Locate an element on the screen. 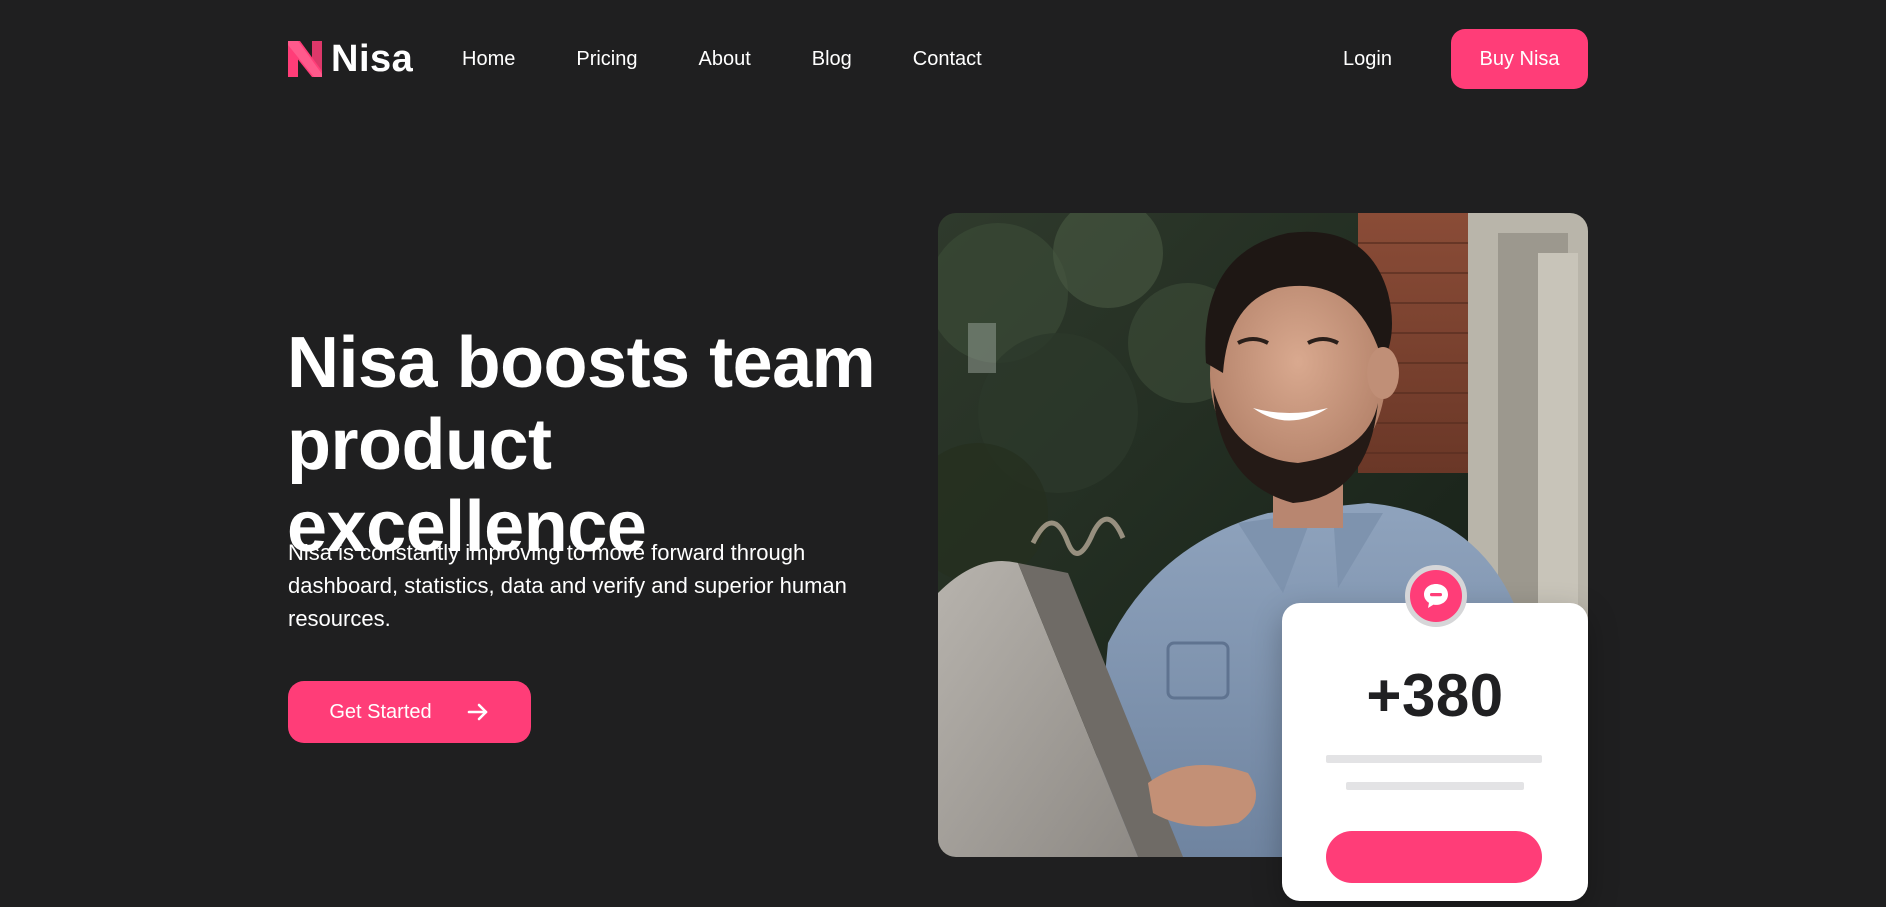 The width and height of the screenshot is (1886, 907). hero-title: Nisa boosts team product excellence is located at coordinates (607, 445).